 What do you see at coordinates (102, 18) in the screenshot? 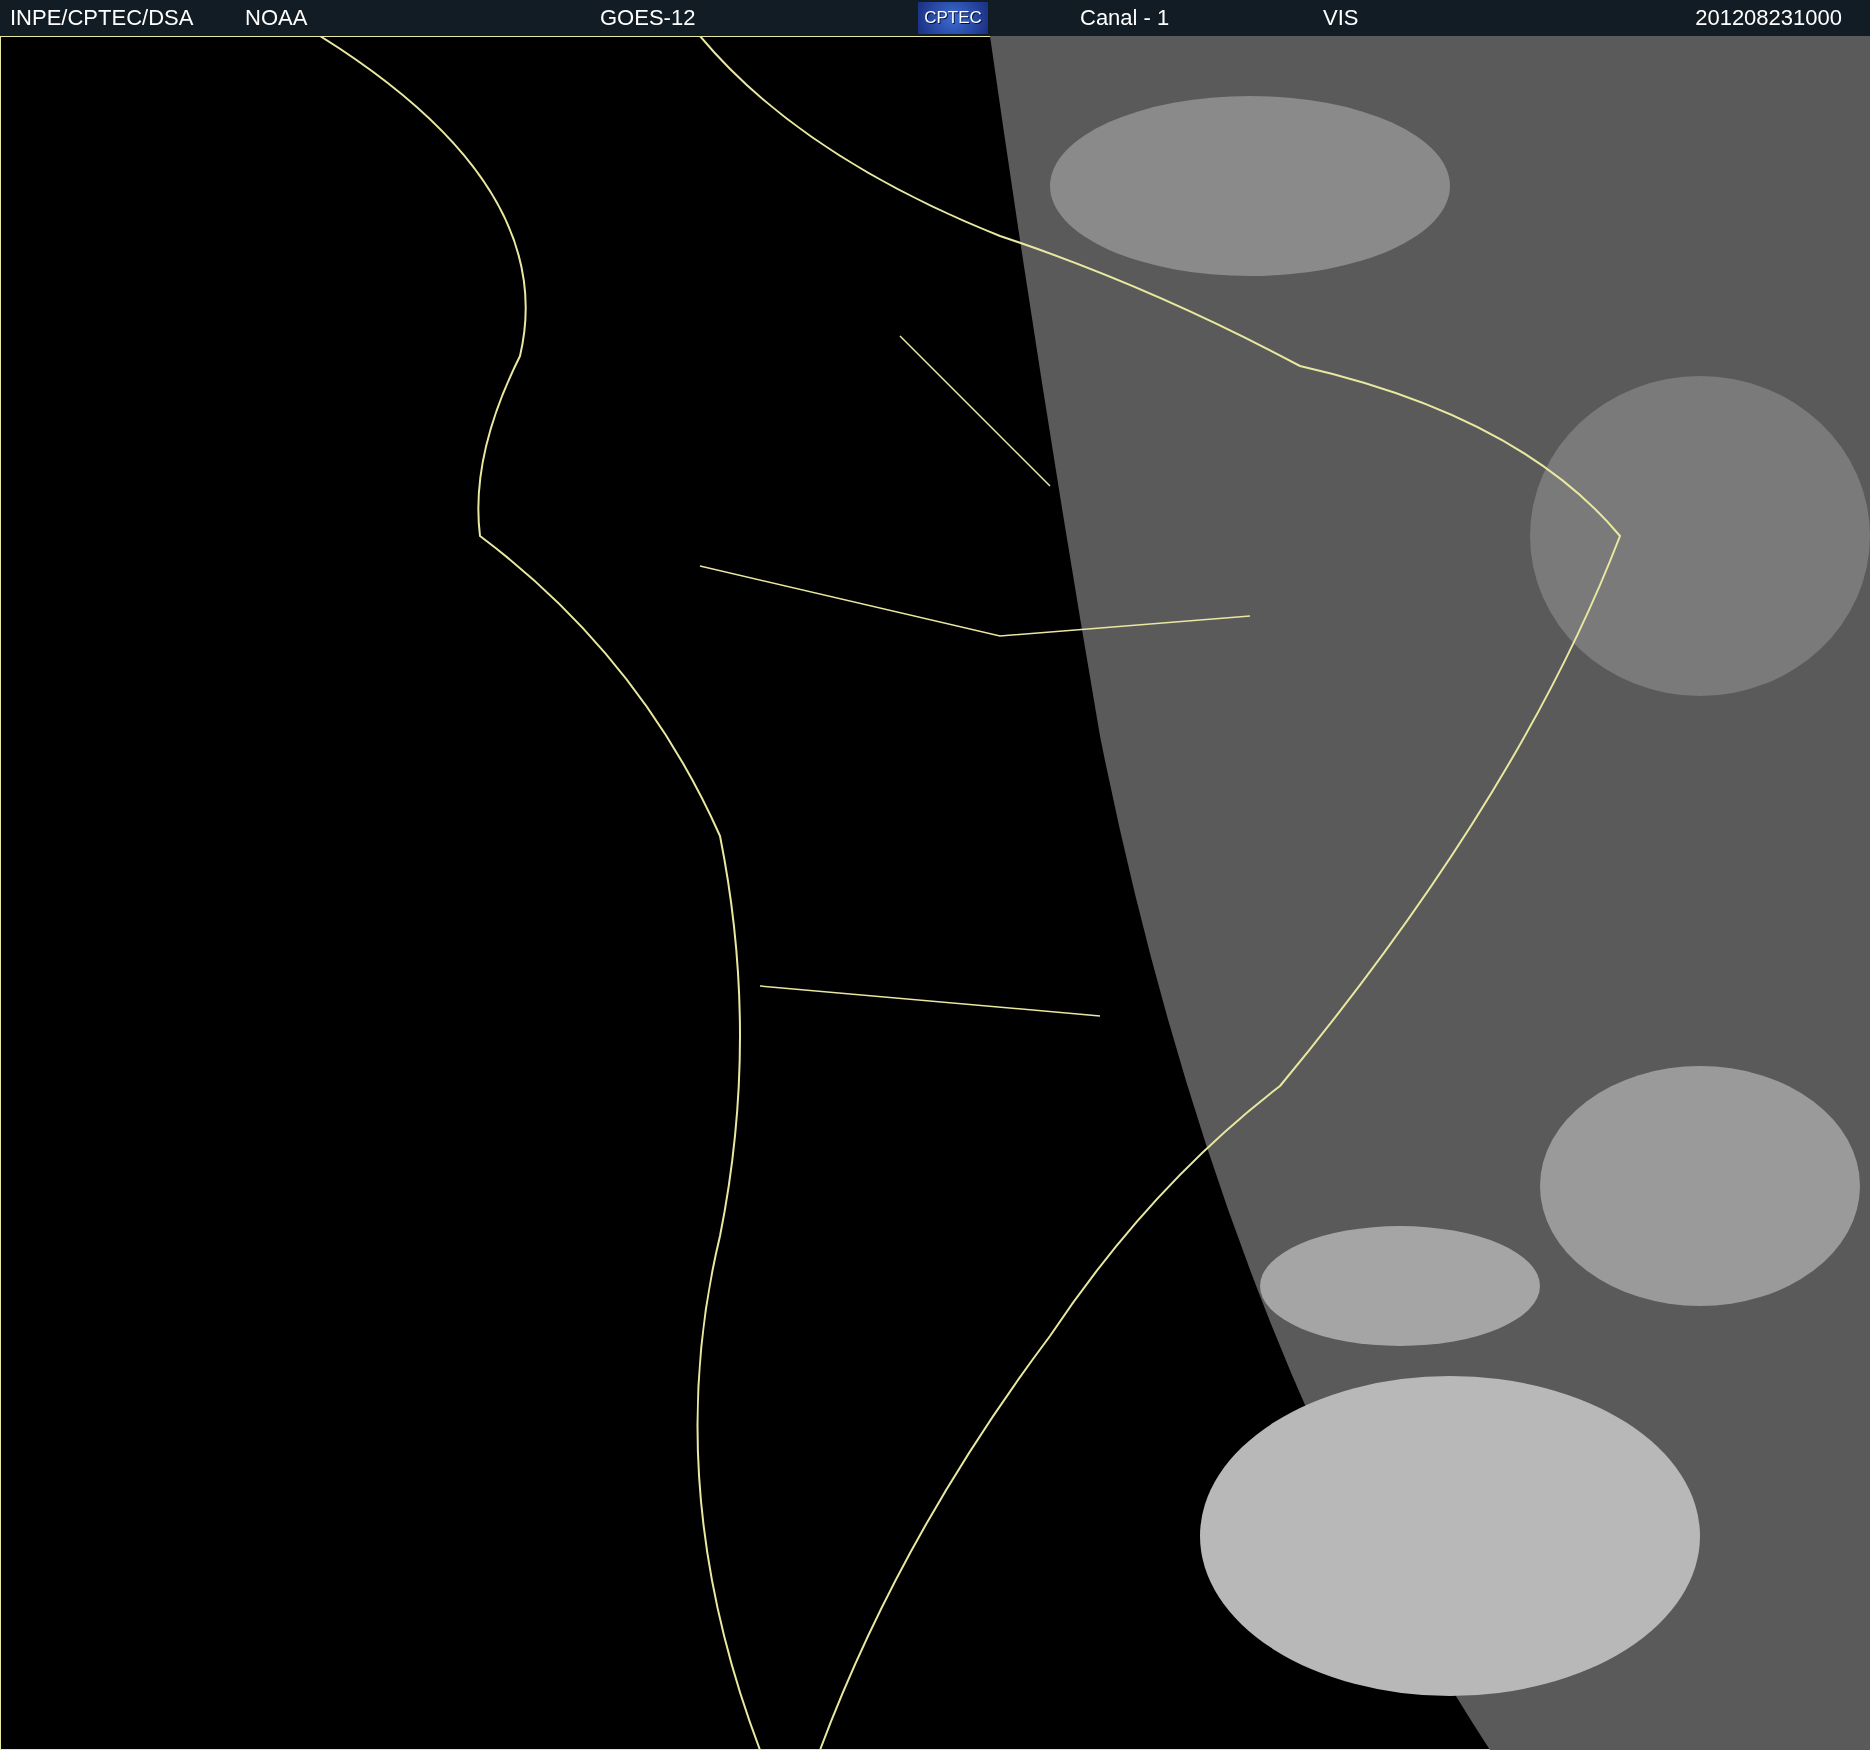
I see `source-label: INPE/CPTEC/DSA` at bounding box center [102, 18].